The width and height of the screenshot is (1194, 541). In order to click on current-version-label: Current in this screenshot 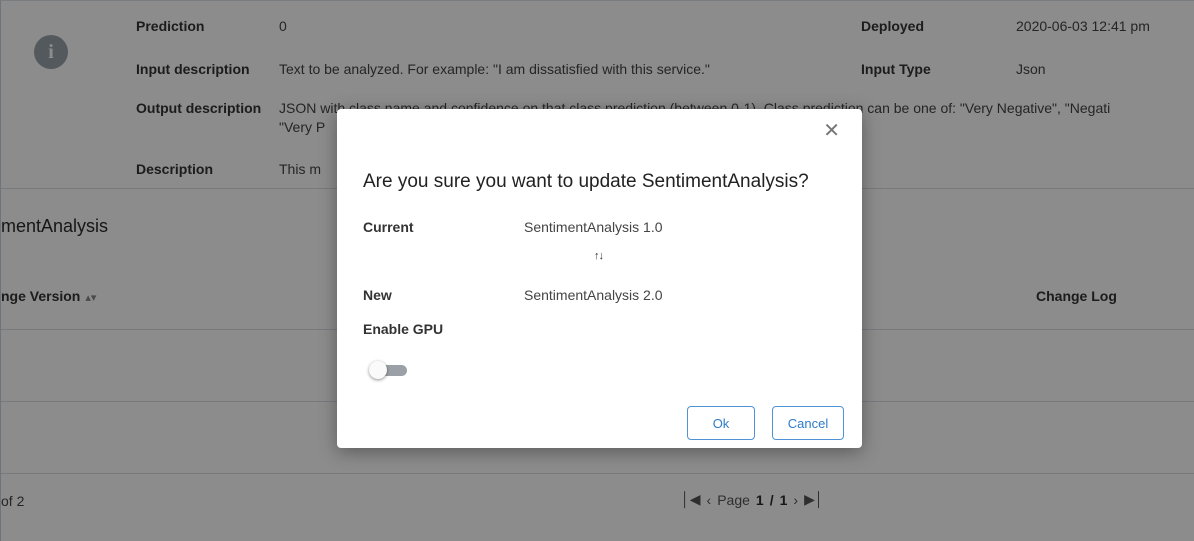, I will do `click(388, 227)`.